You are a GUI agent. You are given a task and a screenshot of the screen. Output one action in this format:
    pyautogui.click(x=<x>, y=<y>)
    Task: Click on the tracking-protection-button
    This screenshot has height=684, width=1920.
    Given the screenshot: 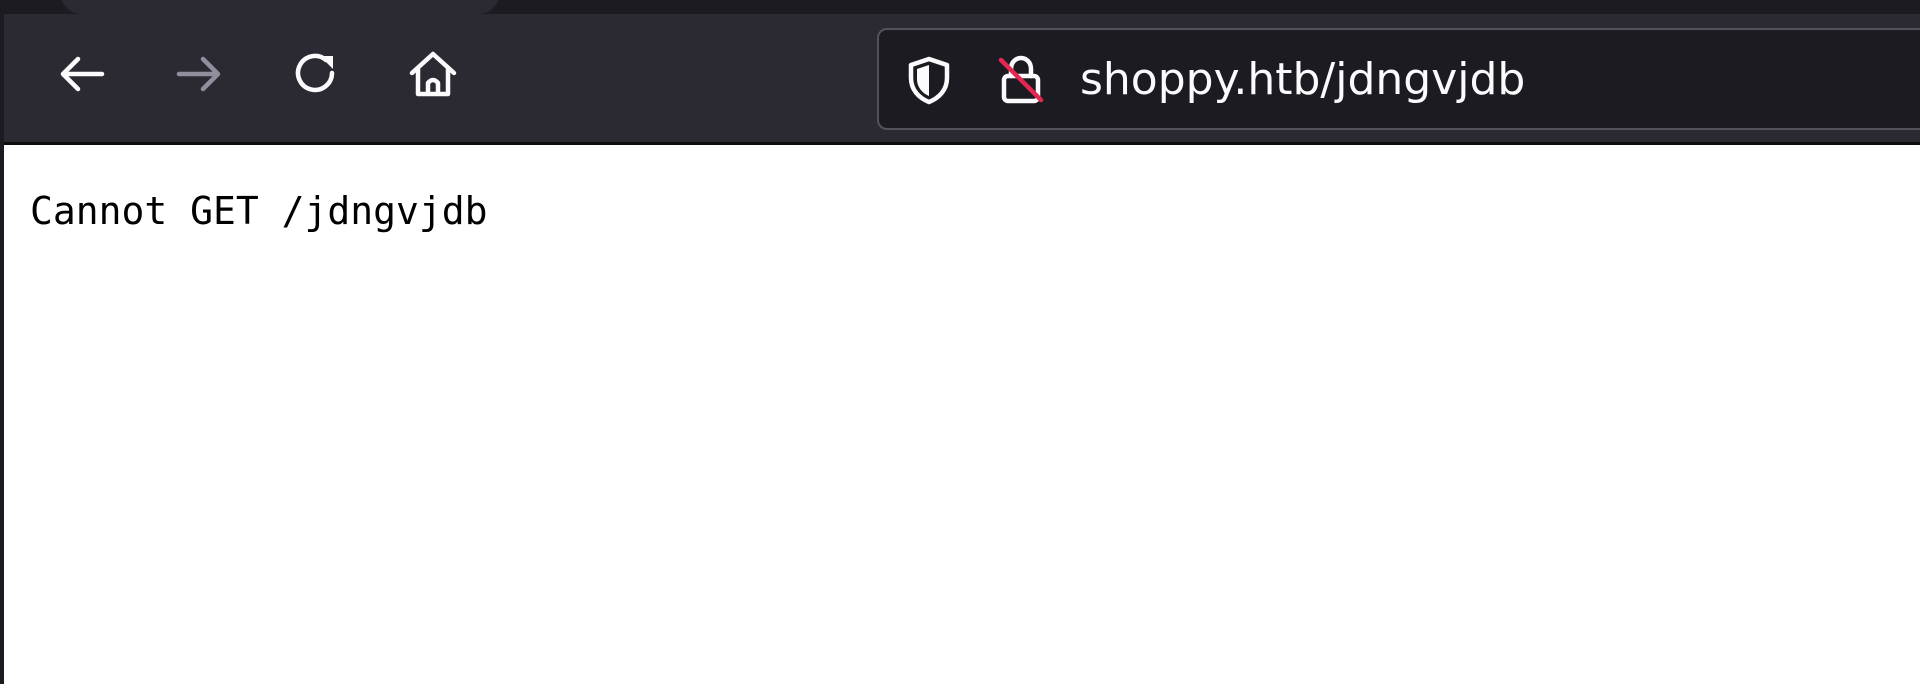 What is the action you would take?
    pyautogui.click(x=929, y=80)
    